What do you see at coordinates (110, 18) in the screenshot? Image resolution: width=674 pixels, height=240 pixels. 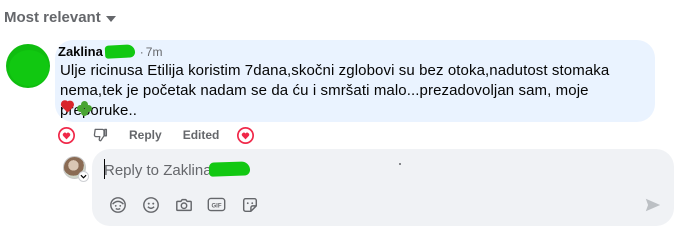 I see `caret-down-icon` at bounding box center [110, 18].